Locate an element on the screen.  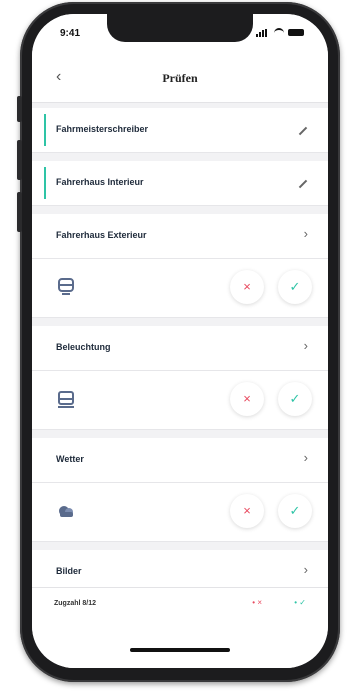
cloud-icon is located at coordinates (66, 511).